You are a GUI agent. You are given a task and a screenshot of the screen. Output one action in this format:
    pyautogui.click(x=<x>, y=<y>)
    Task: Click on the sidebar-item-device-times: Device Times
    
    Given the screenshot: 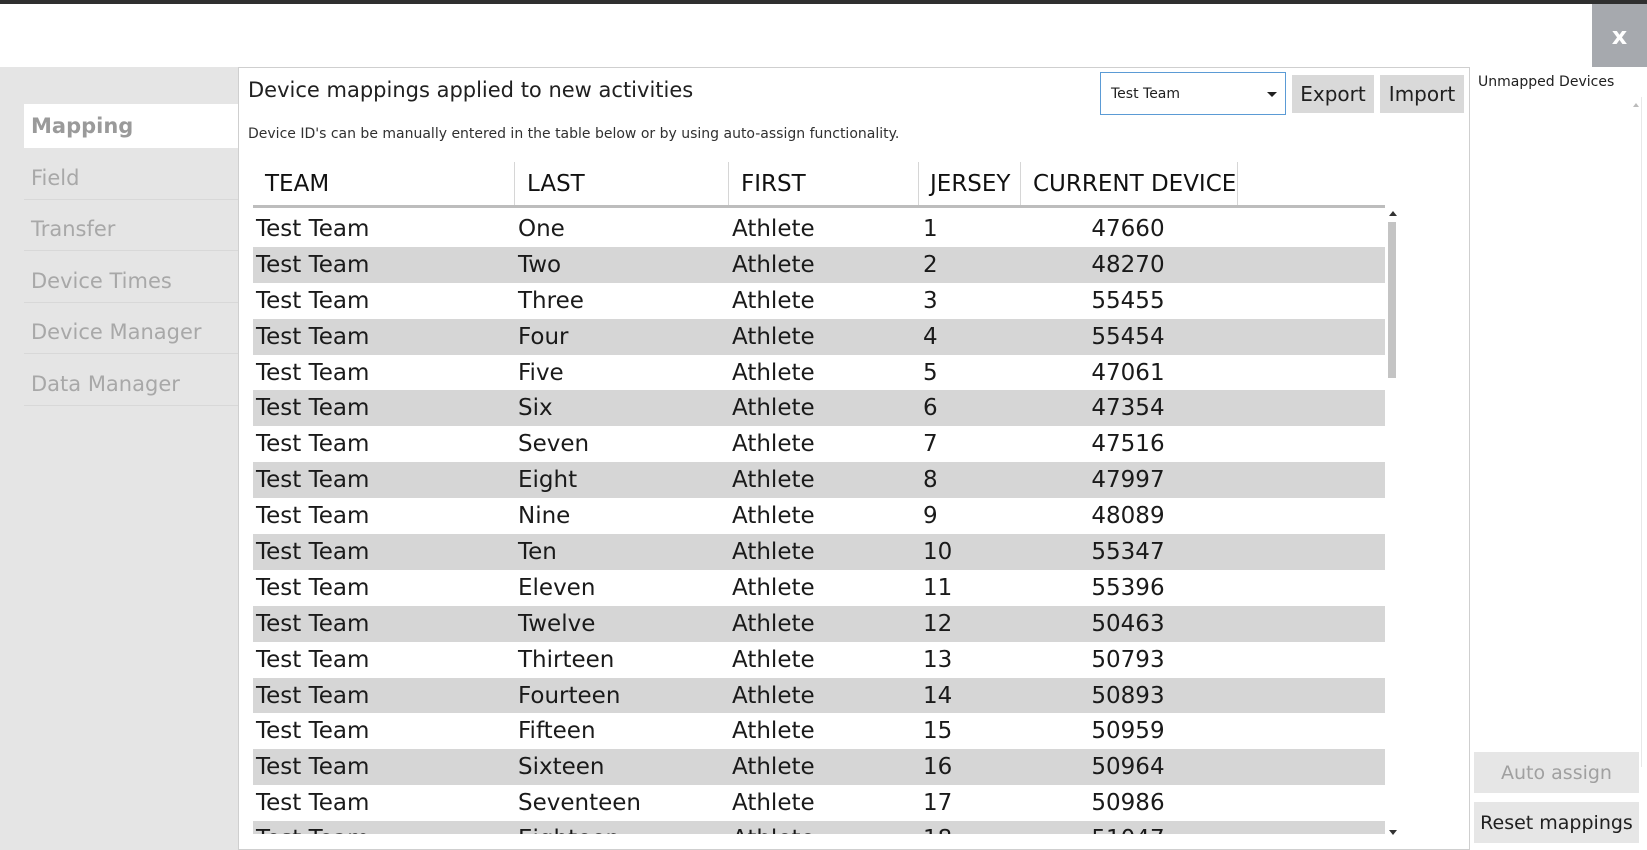 What is the action you would take?
    pyautogui.click(x=131, y=281)
    